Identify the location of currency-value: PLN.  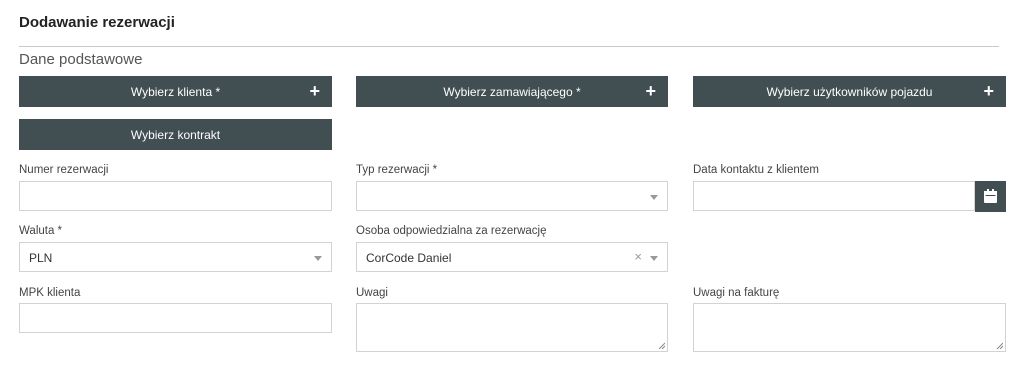
(41, 258).